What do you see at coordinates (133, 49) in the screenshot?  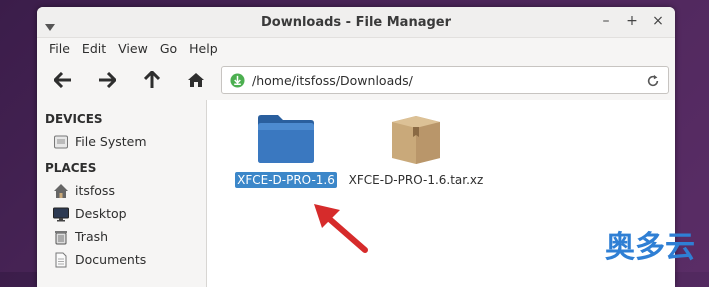 I see `menu-view: View` at bounding box center [133, 49].